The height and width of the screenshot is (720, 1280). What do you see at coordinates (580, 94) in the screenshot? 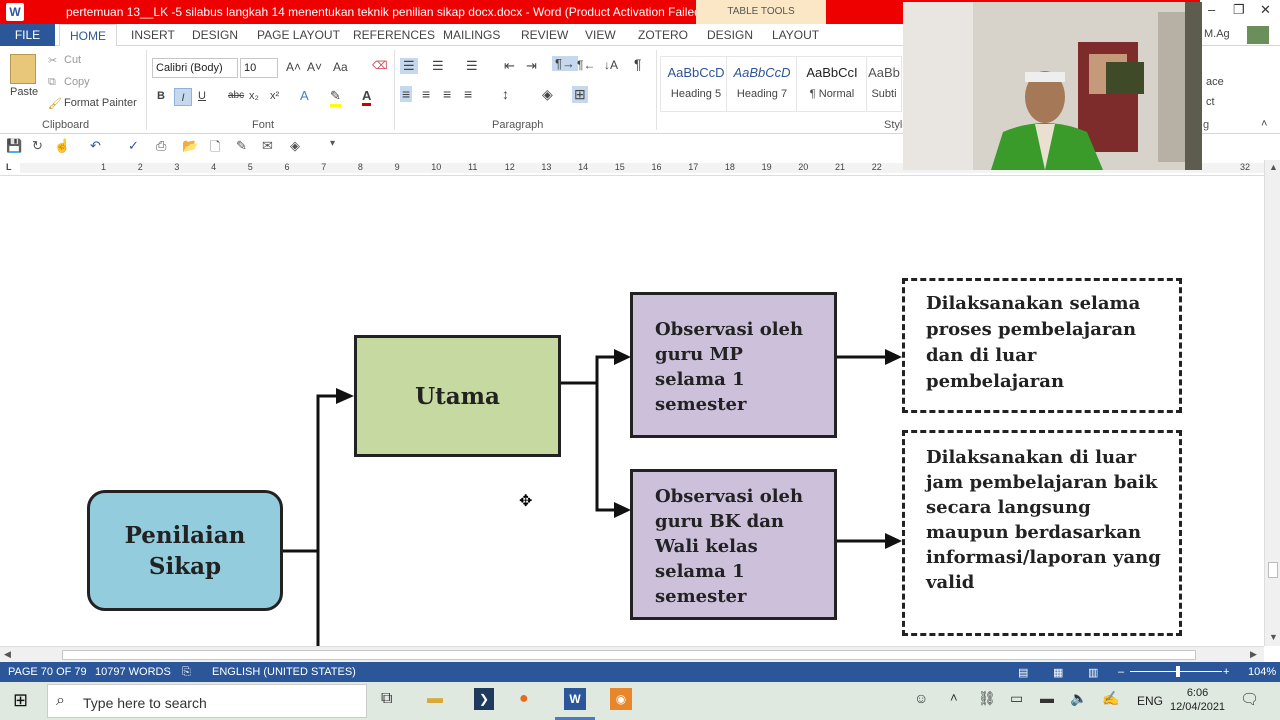
I see `borders-icon: ⊞` at bounding box center [580, 94].